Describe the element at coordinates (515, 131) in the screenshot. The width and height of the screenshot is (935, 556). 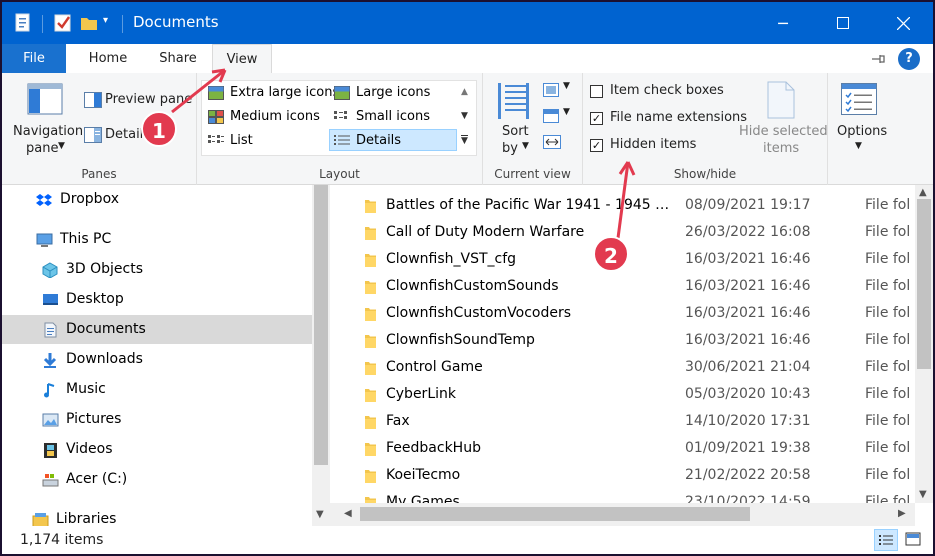
I see `sort-by-label: Sort` at that location.